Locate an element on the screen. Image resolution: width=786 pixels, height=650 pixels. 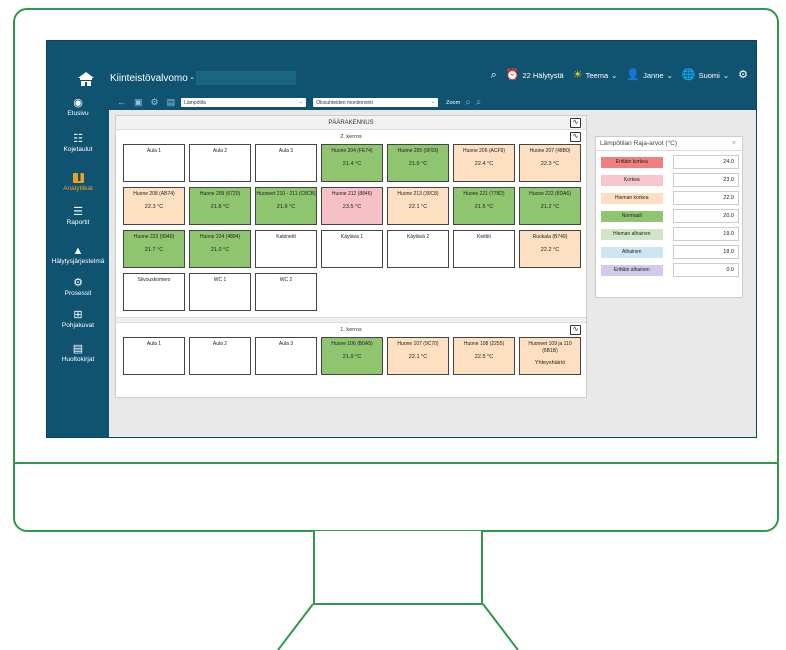
trend-chart-icon: ▣ is located at coordinates (138, 102).